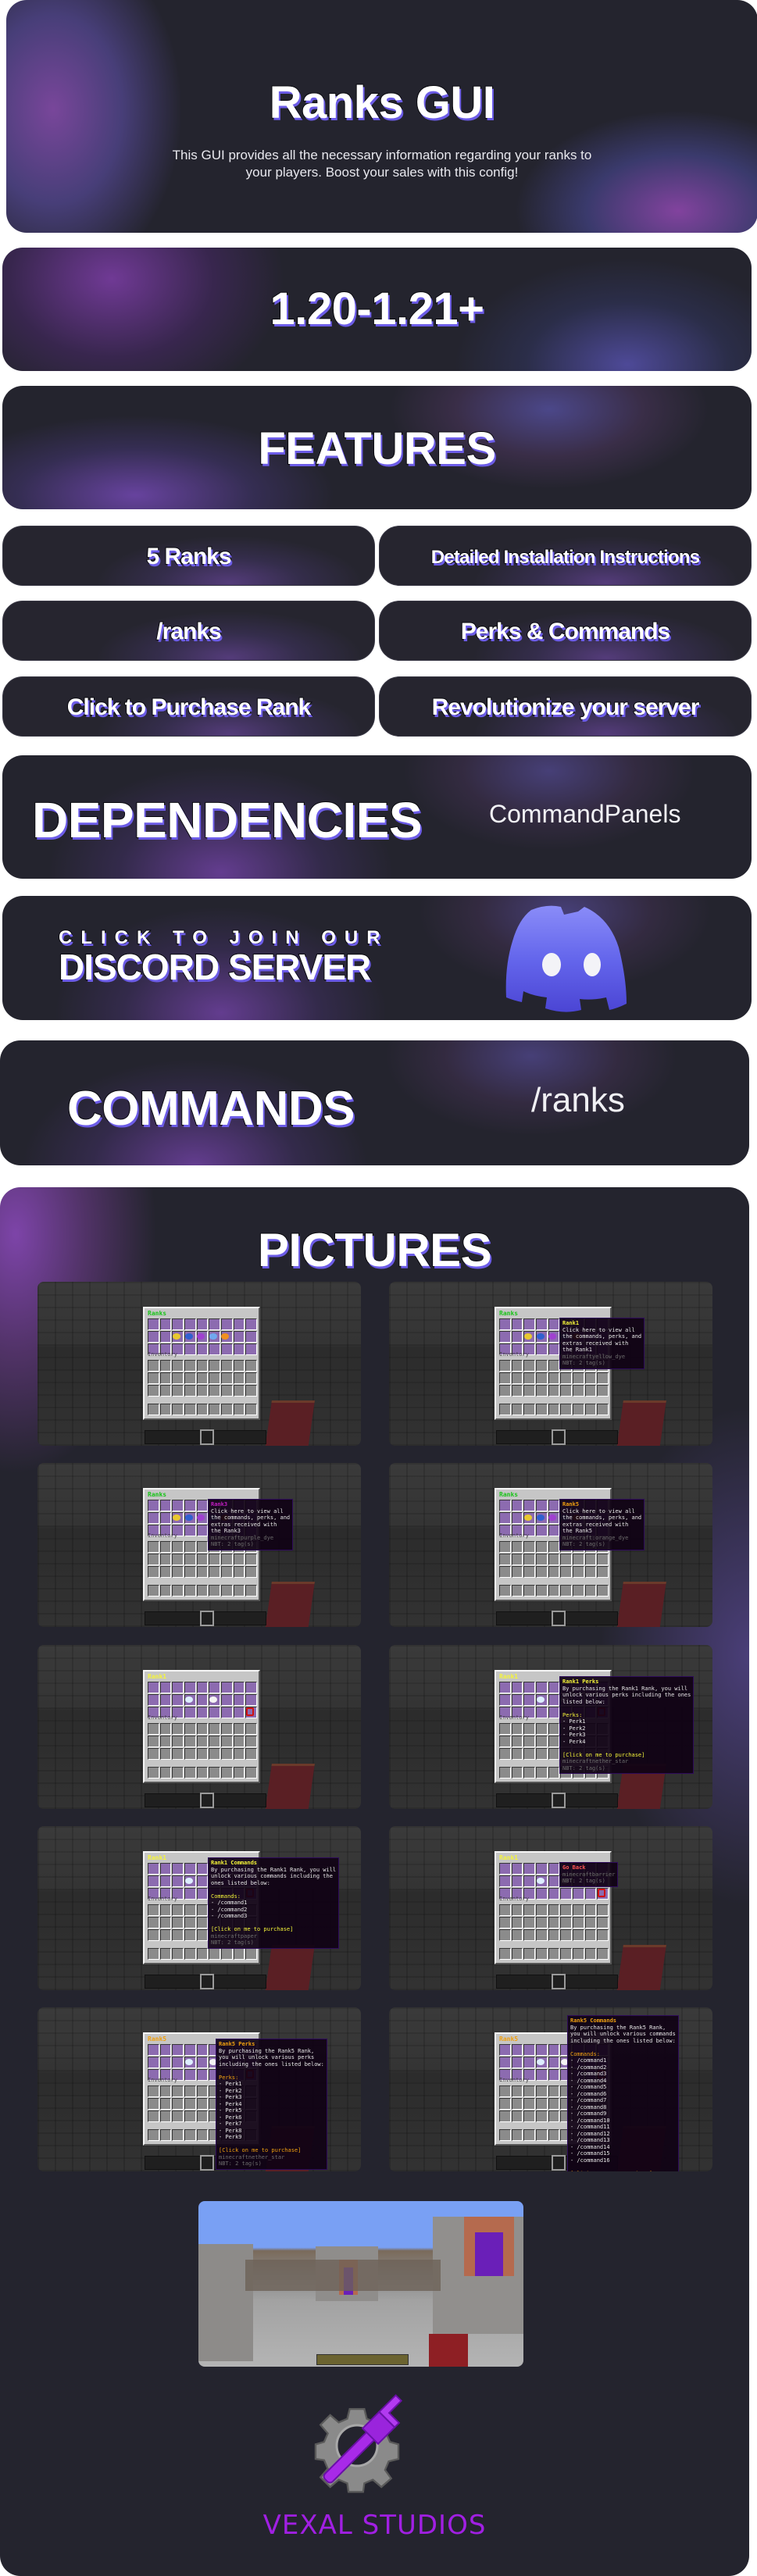  I want to click on bar-slots, so click(202, 1773).